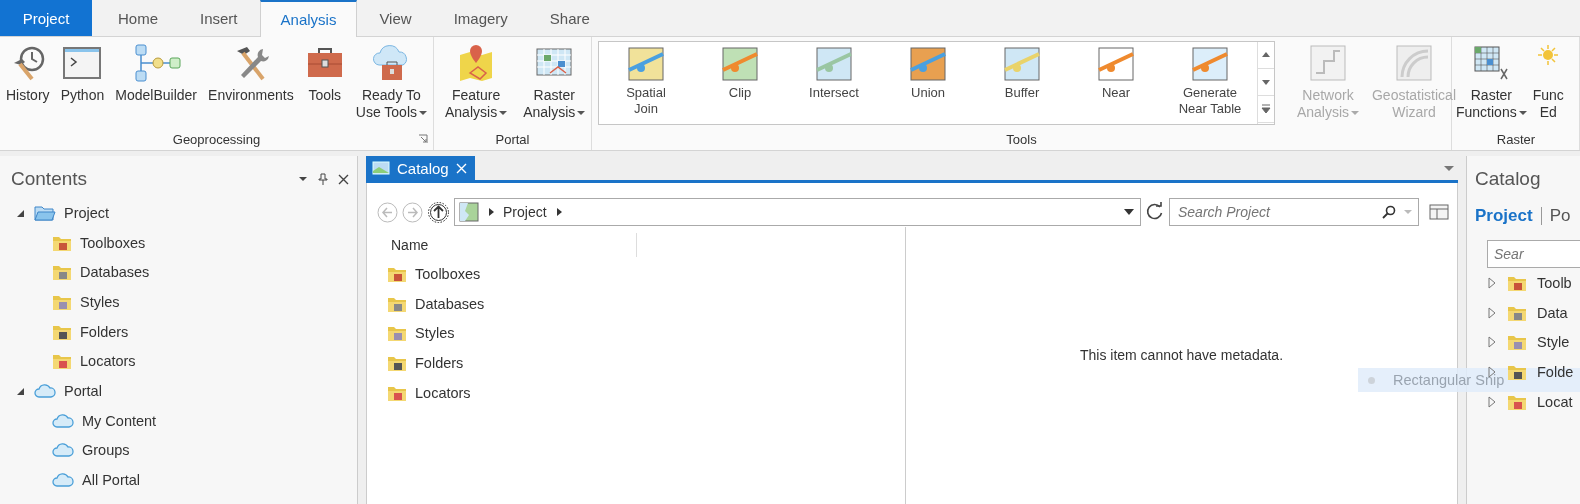  Describe the element at coordinates (438, 212) in the screenshot. I see `up-icon` at that location.